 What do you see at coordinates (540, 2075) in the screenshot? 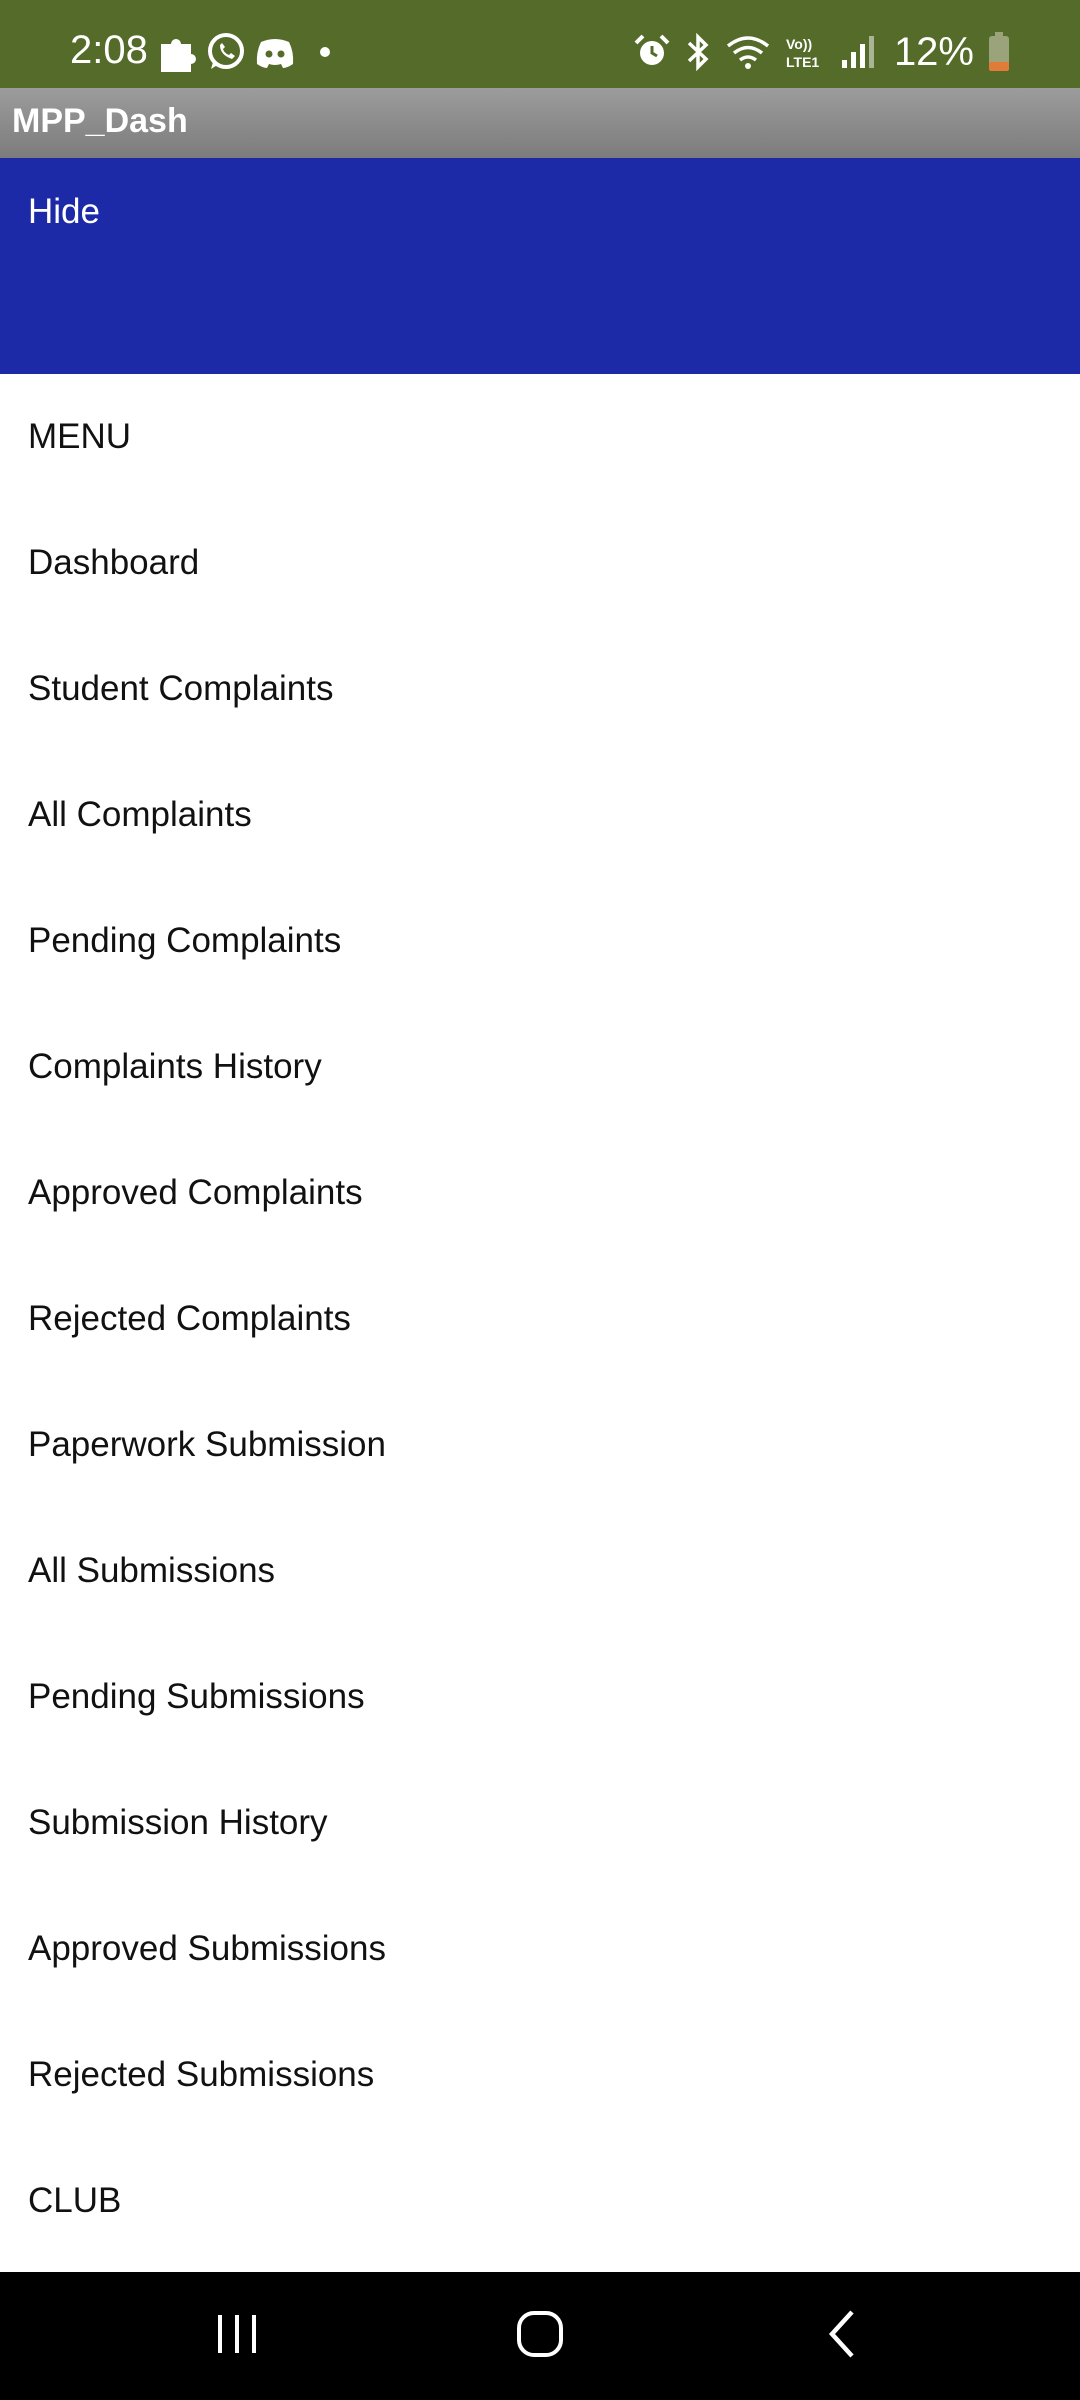
I see `menu-item-rejected-submissions: Rejected Submissions` at bounding box center [540, 2075].